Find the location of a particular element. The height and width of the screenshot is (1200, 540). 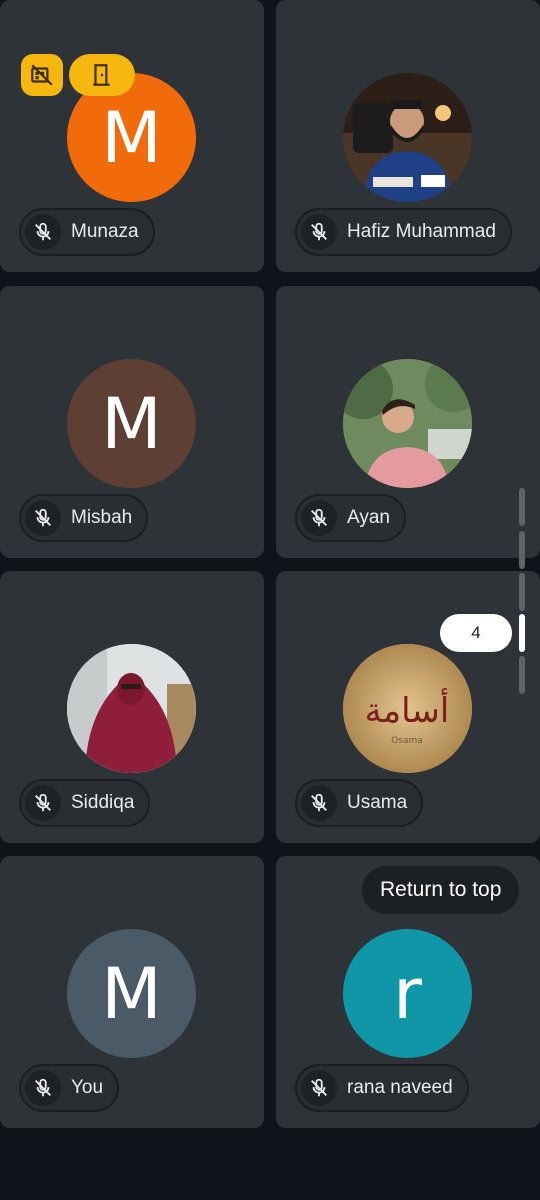

participant-name: Misbah is located at coordinates (102, 517).